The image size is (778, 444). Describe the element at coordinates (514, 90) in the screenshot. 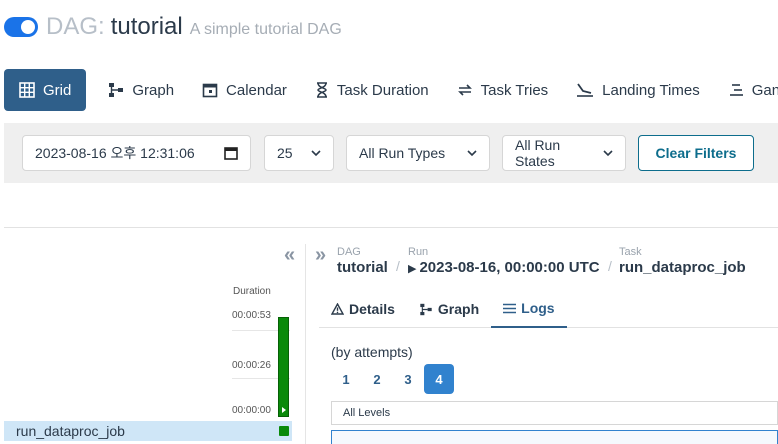

I see `tab-task-tries-label: Task Tries` at that location.